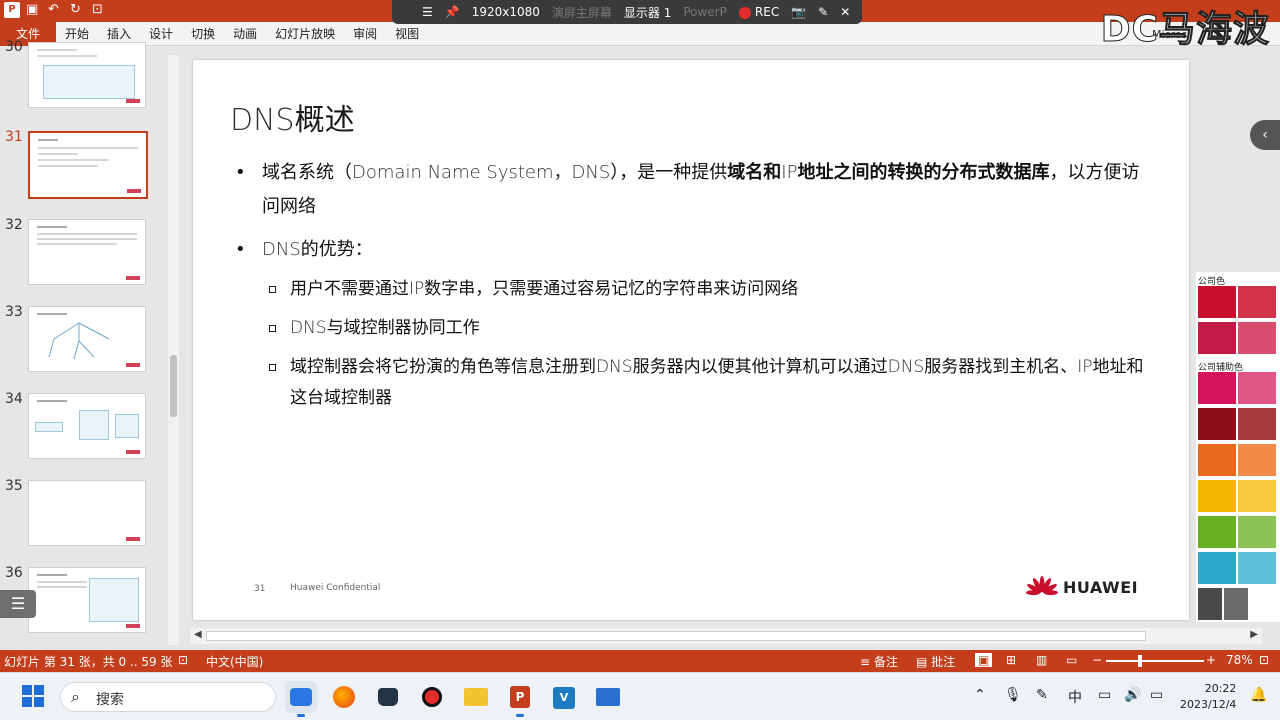  I want to click on outline-view-icon: ☰, so click(18, 604).